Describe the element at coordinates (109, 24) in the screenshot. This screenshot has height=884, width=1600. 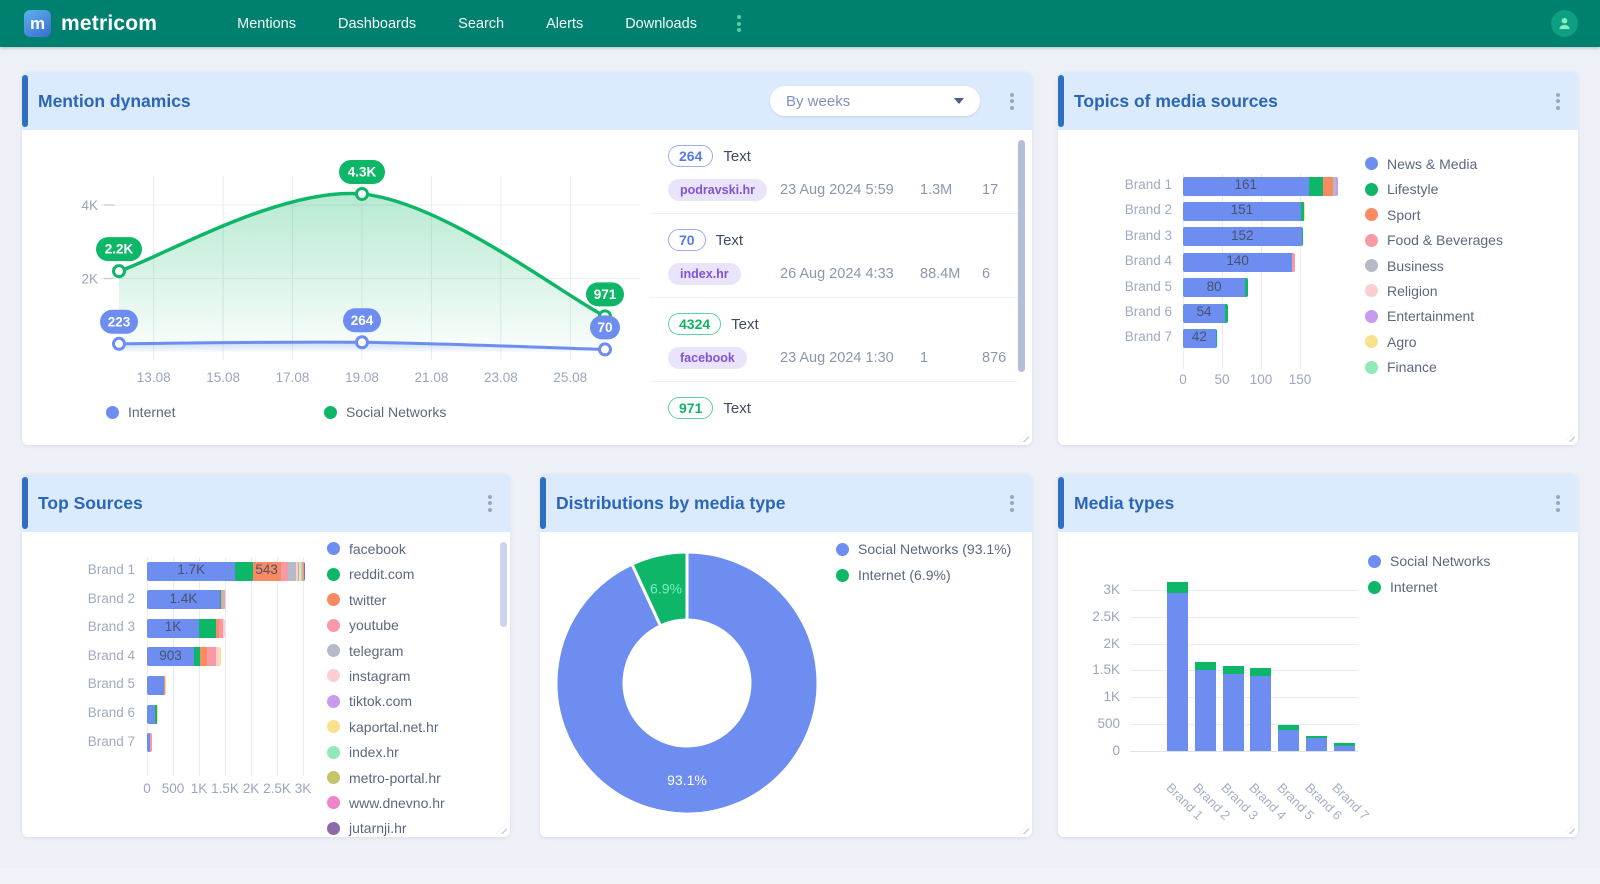
I see `brand-name: metricom` at that location.